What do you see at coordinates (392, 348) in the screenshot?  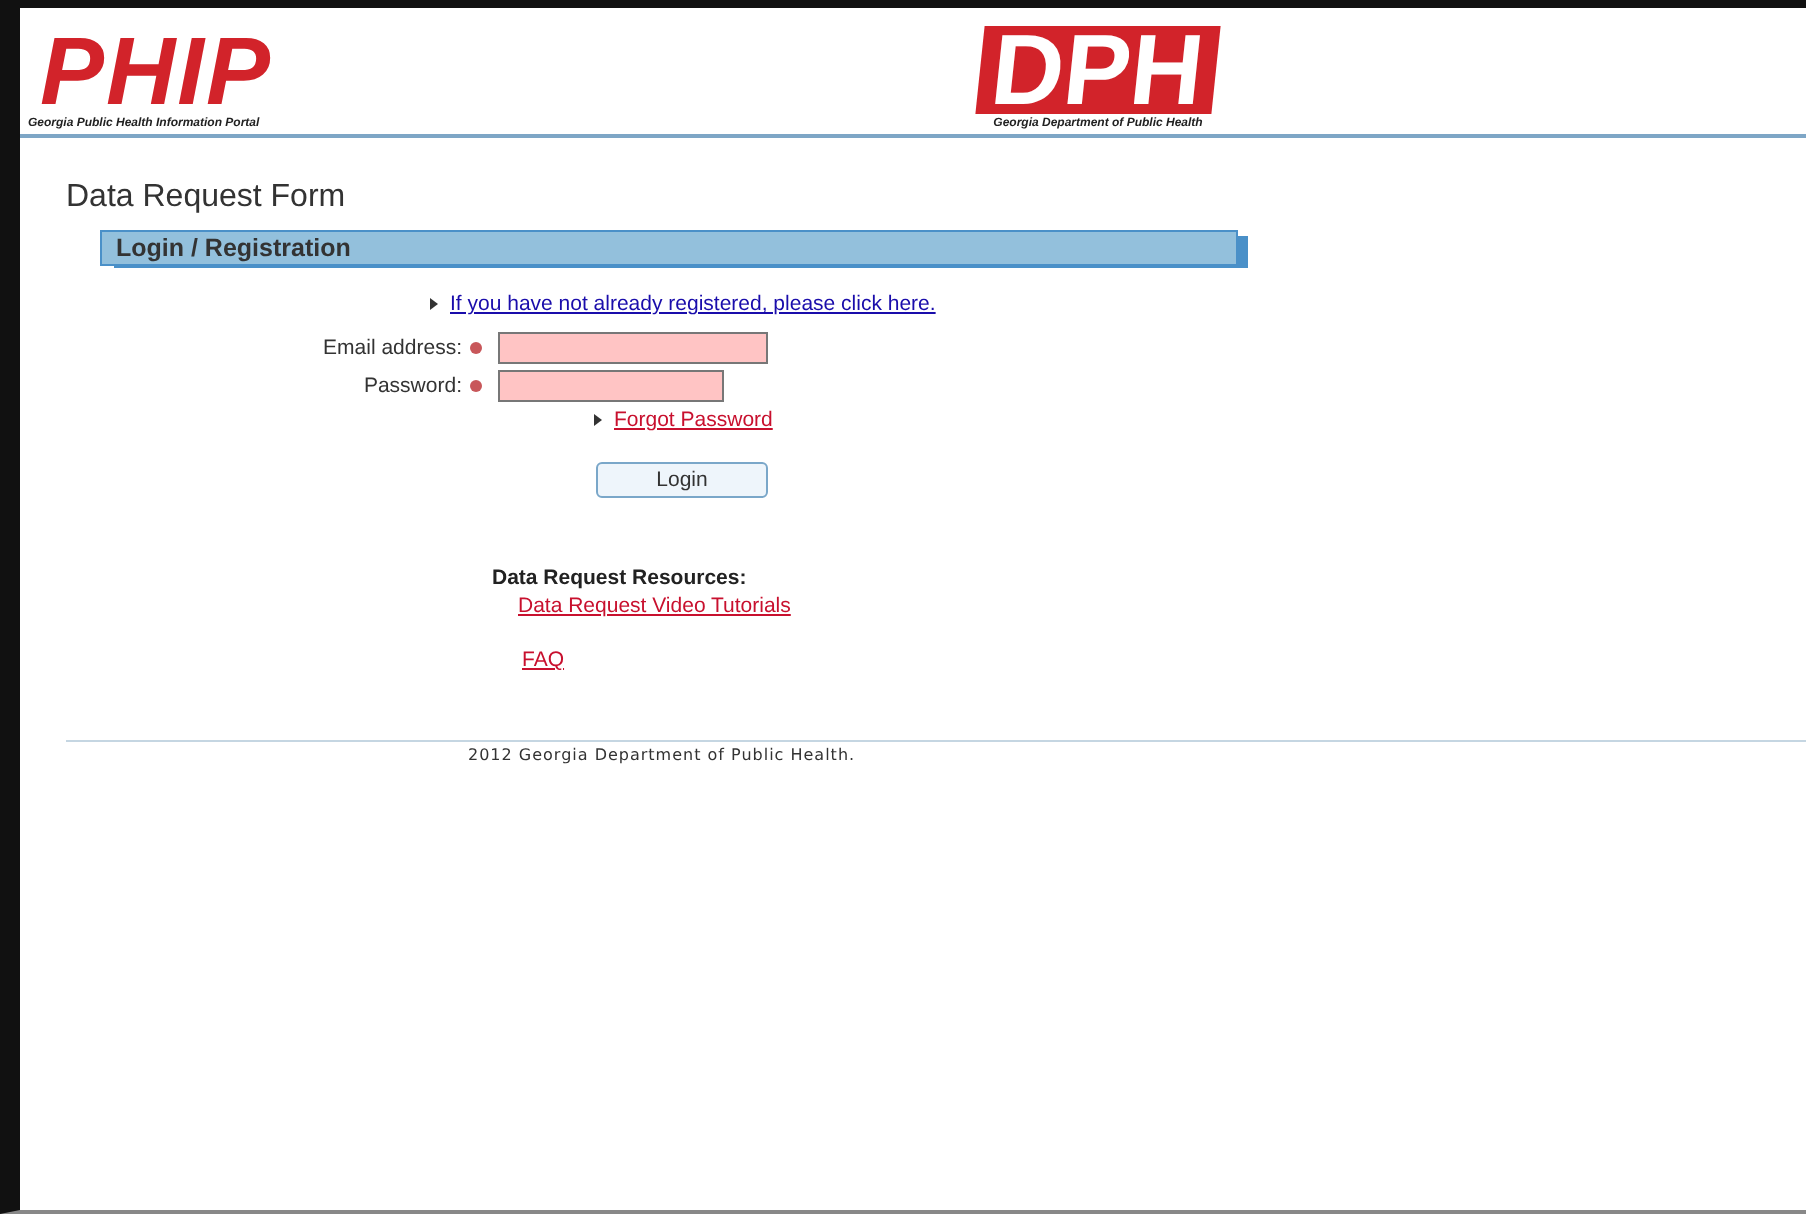 I see `field-label: Email address:` at bounding box center [392, 348].